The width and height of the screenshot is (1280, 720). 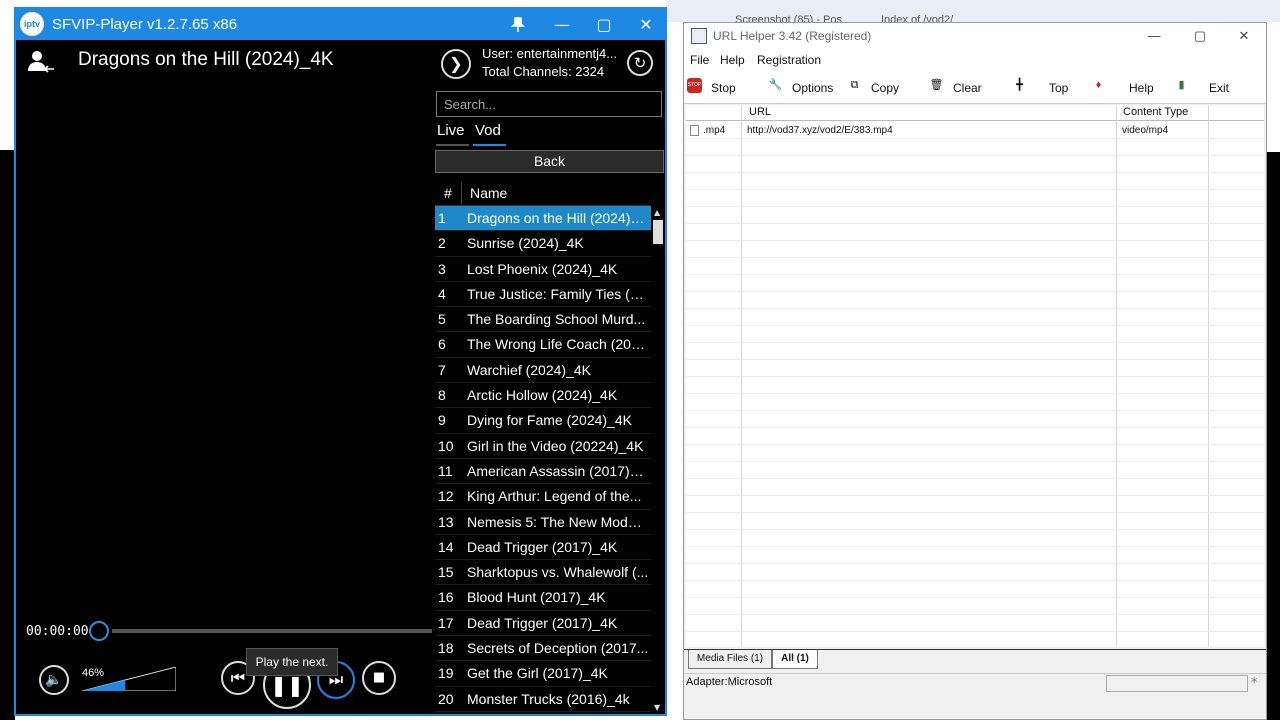 What do you see at coordinates (732, 60) in the screenshot?
I see `menu-help: Help` at bounding box center [732, 60].